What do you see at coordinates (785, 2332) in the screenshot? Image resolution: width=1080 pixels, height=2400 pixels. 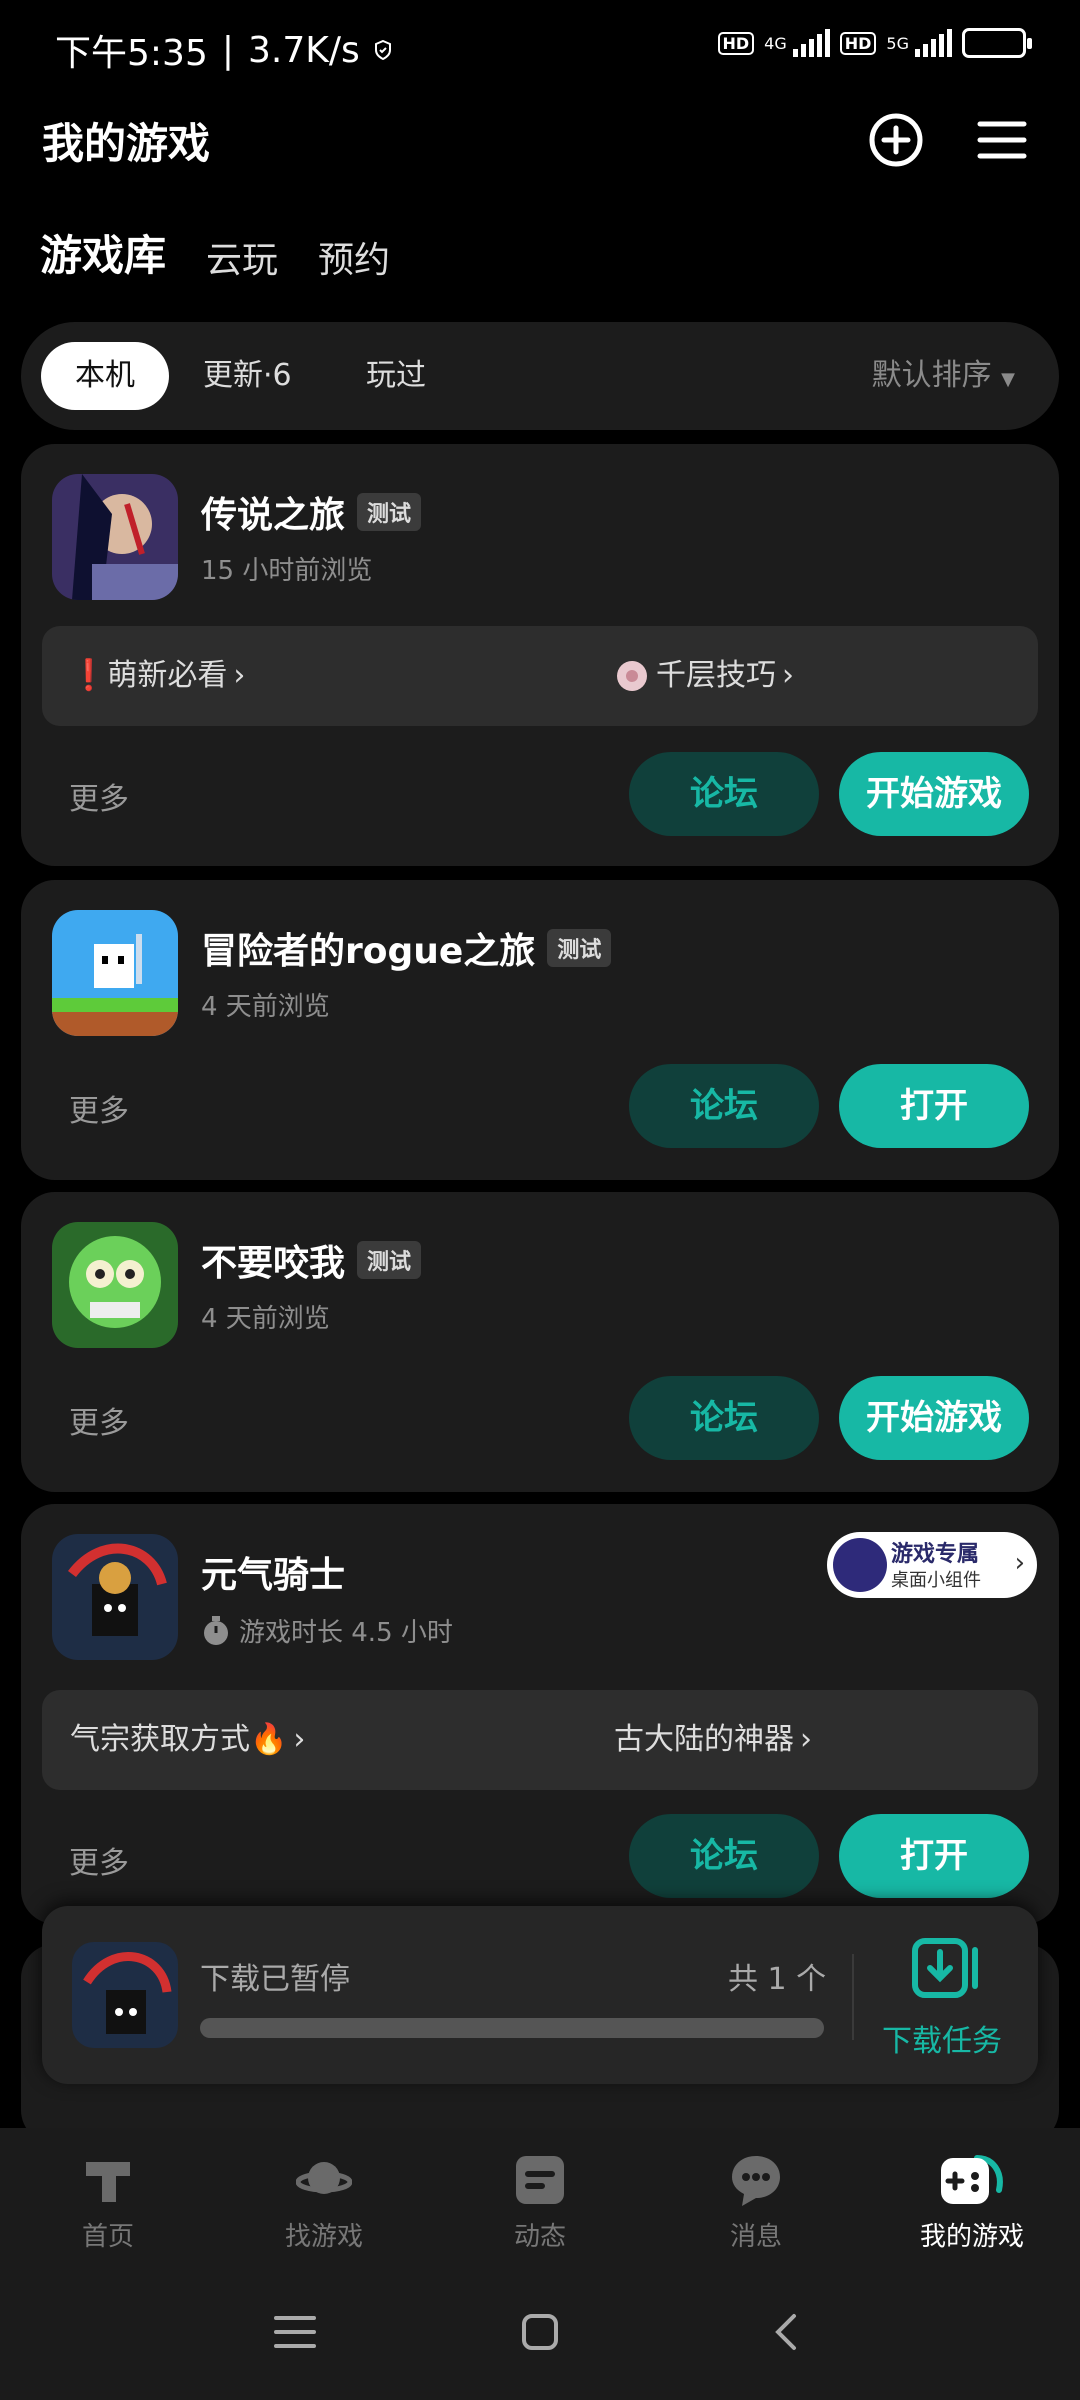 I see `back-icon` at bounding box center [785, 2332].